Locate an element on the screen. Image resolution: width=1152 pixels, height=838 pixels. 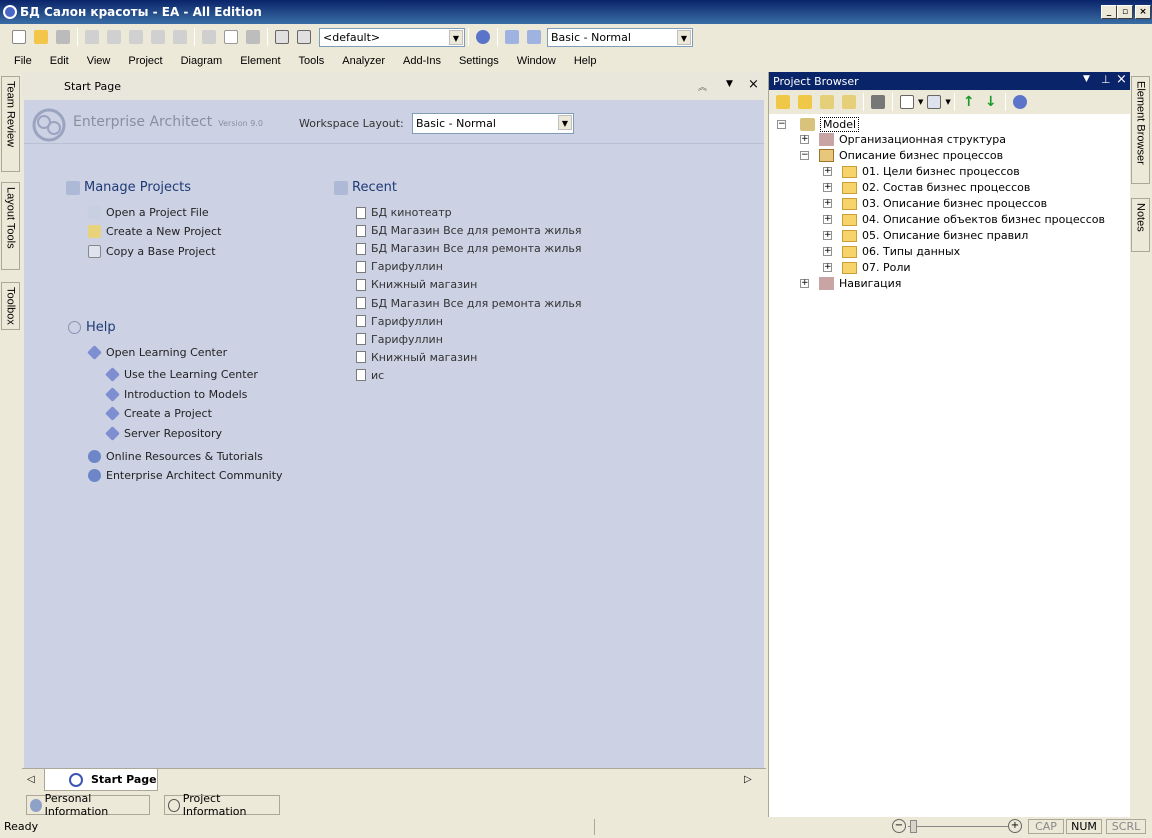
tree-node-07: +07. Роли is located at coordinates (867, 267).